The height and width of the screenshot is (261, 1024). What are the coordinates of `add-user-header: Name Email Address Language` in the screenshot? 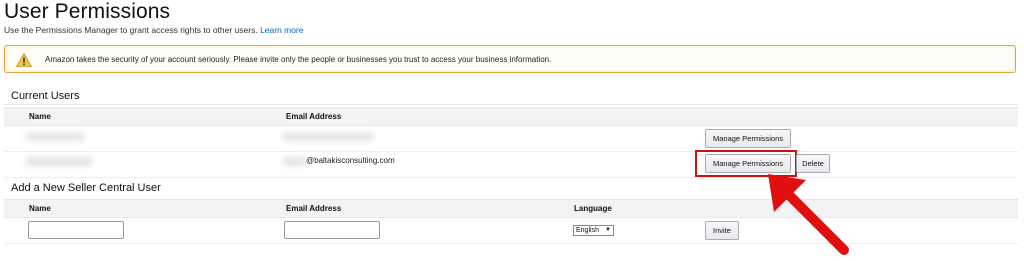 It's located at (511, 208).